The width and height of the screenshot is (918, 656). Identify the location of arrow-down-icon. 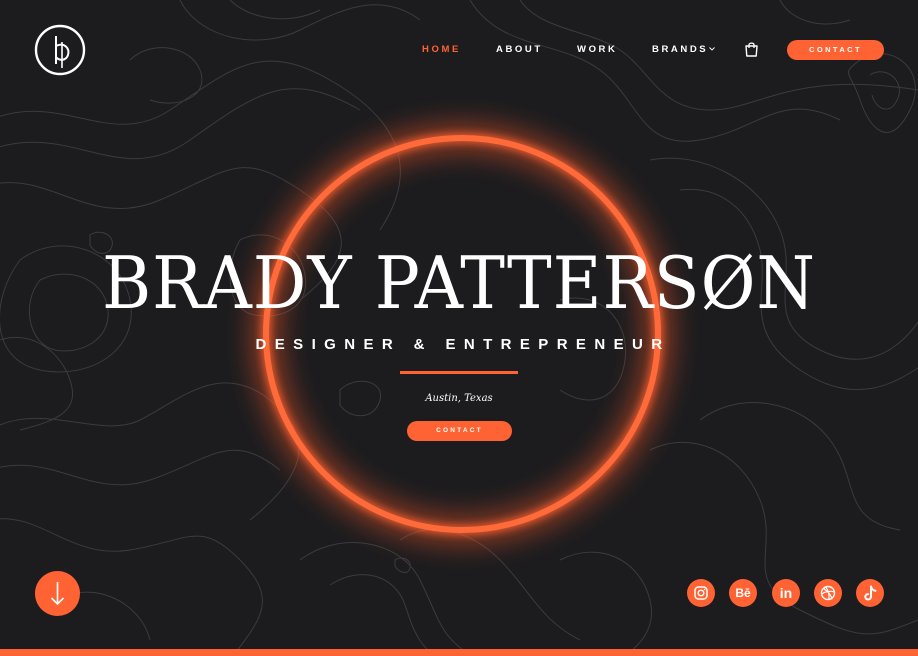
(57, 594).